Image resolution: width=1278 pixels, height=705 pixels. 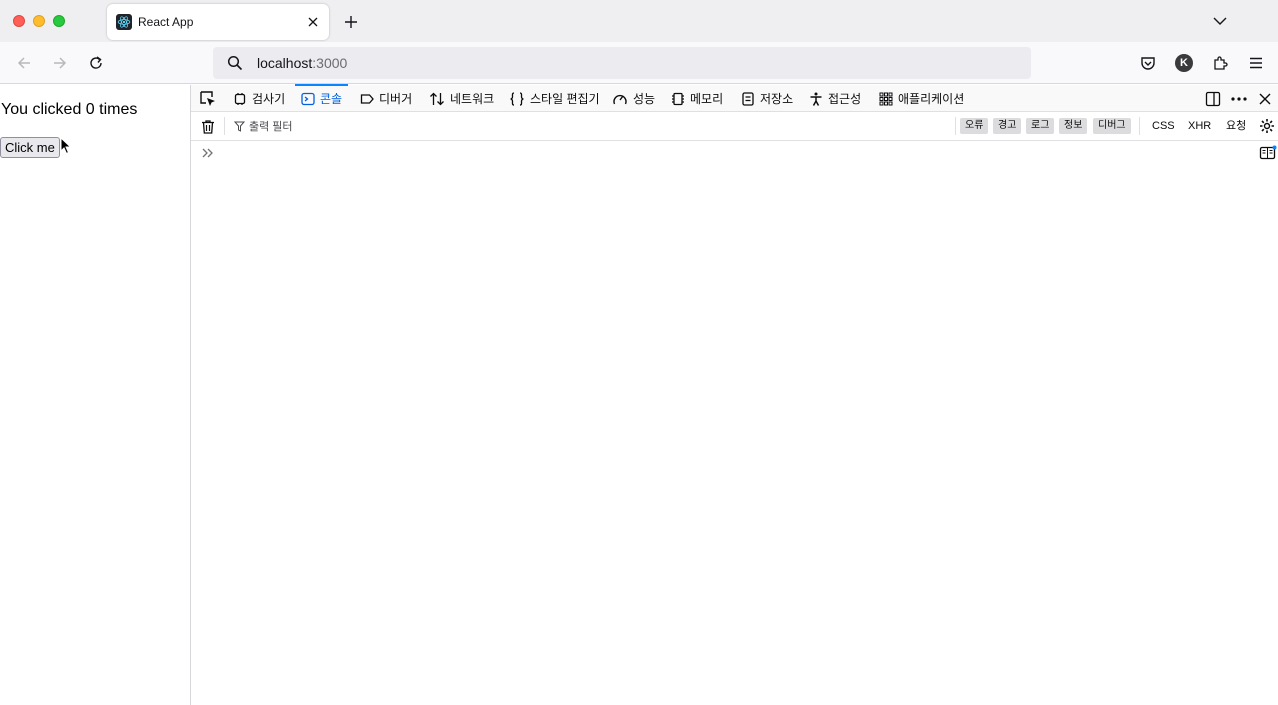 What do you see at coordinates (218, 22) in the screenshot?
I see `browser-tab: React App` at bounding box center [218, 22].